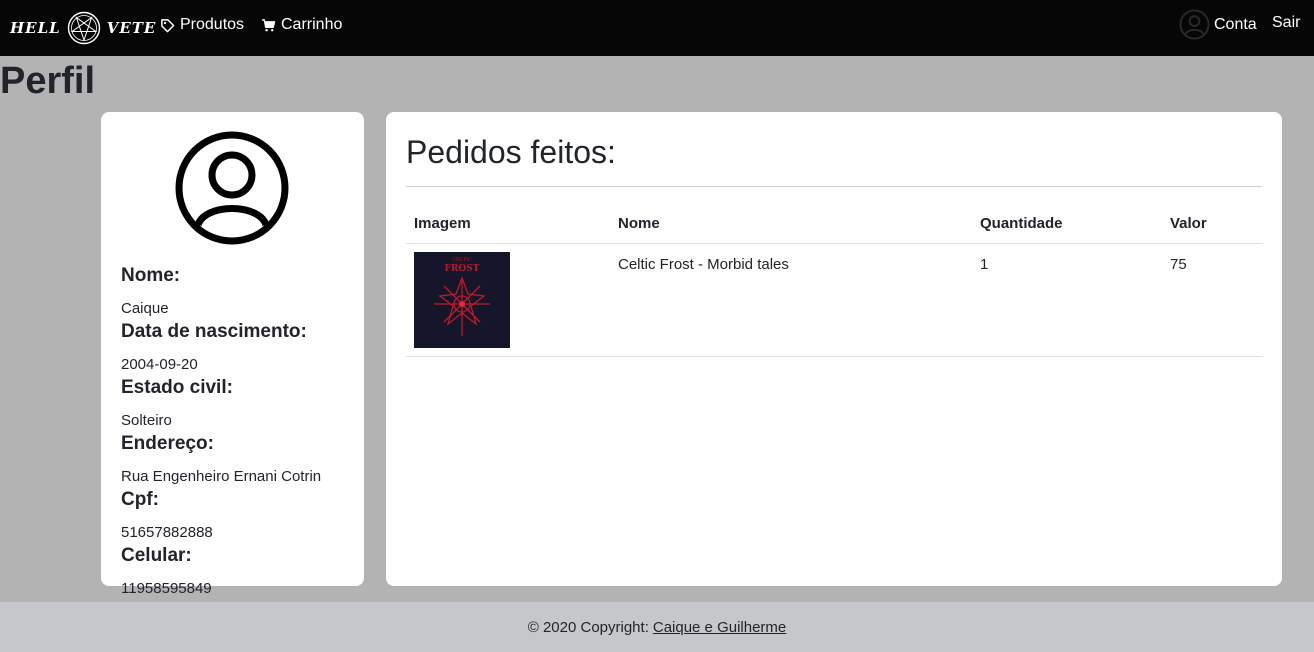  I want to click on footer-copyright: © 2020 Copyright:, so click(588, 627).